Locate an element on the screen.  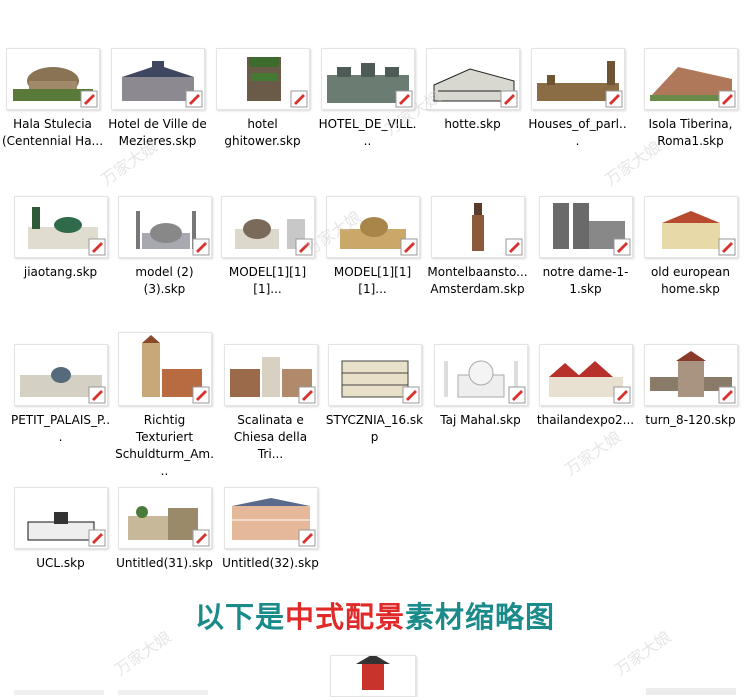
file-item: UCL.skp is located at coordinates (60, 529).